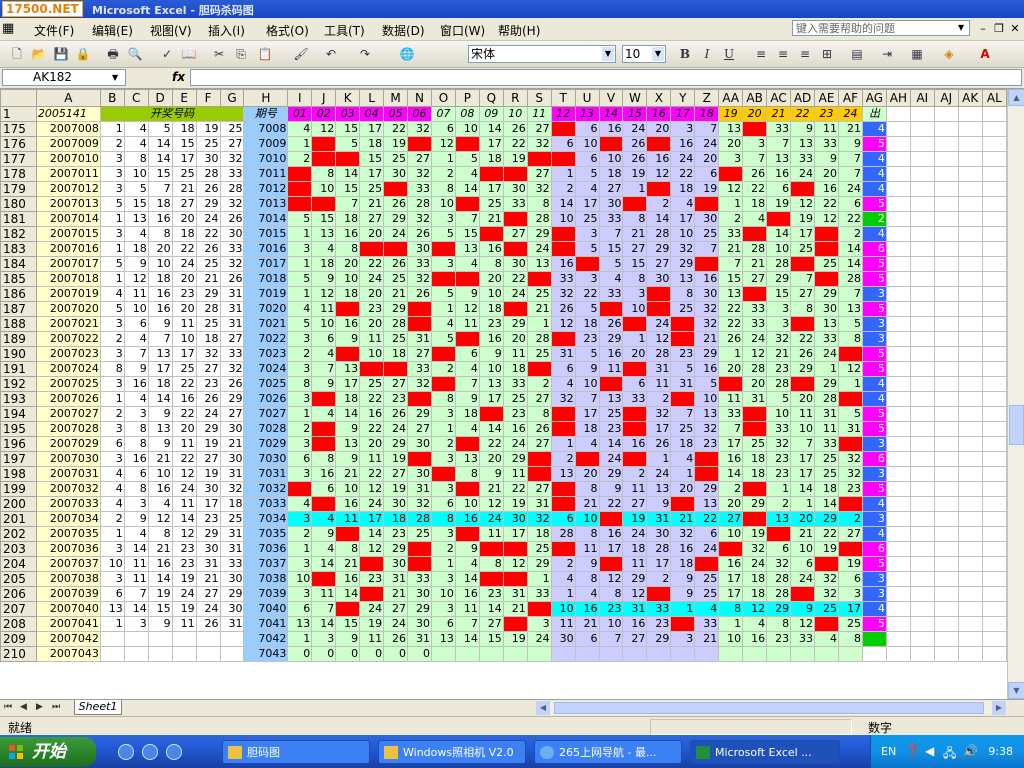  I want to click on number-header: 15, so click(635, 114).